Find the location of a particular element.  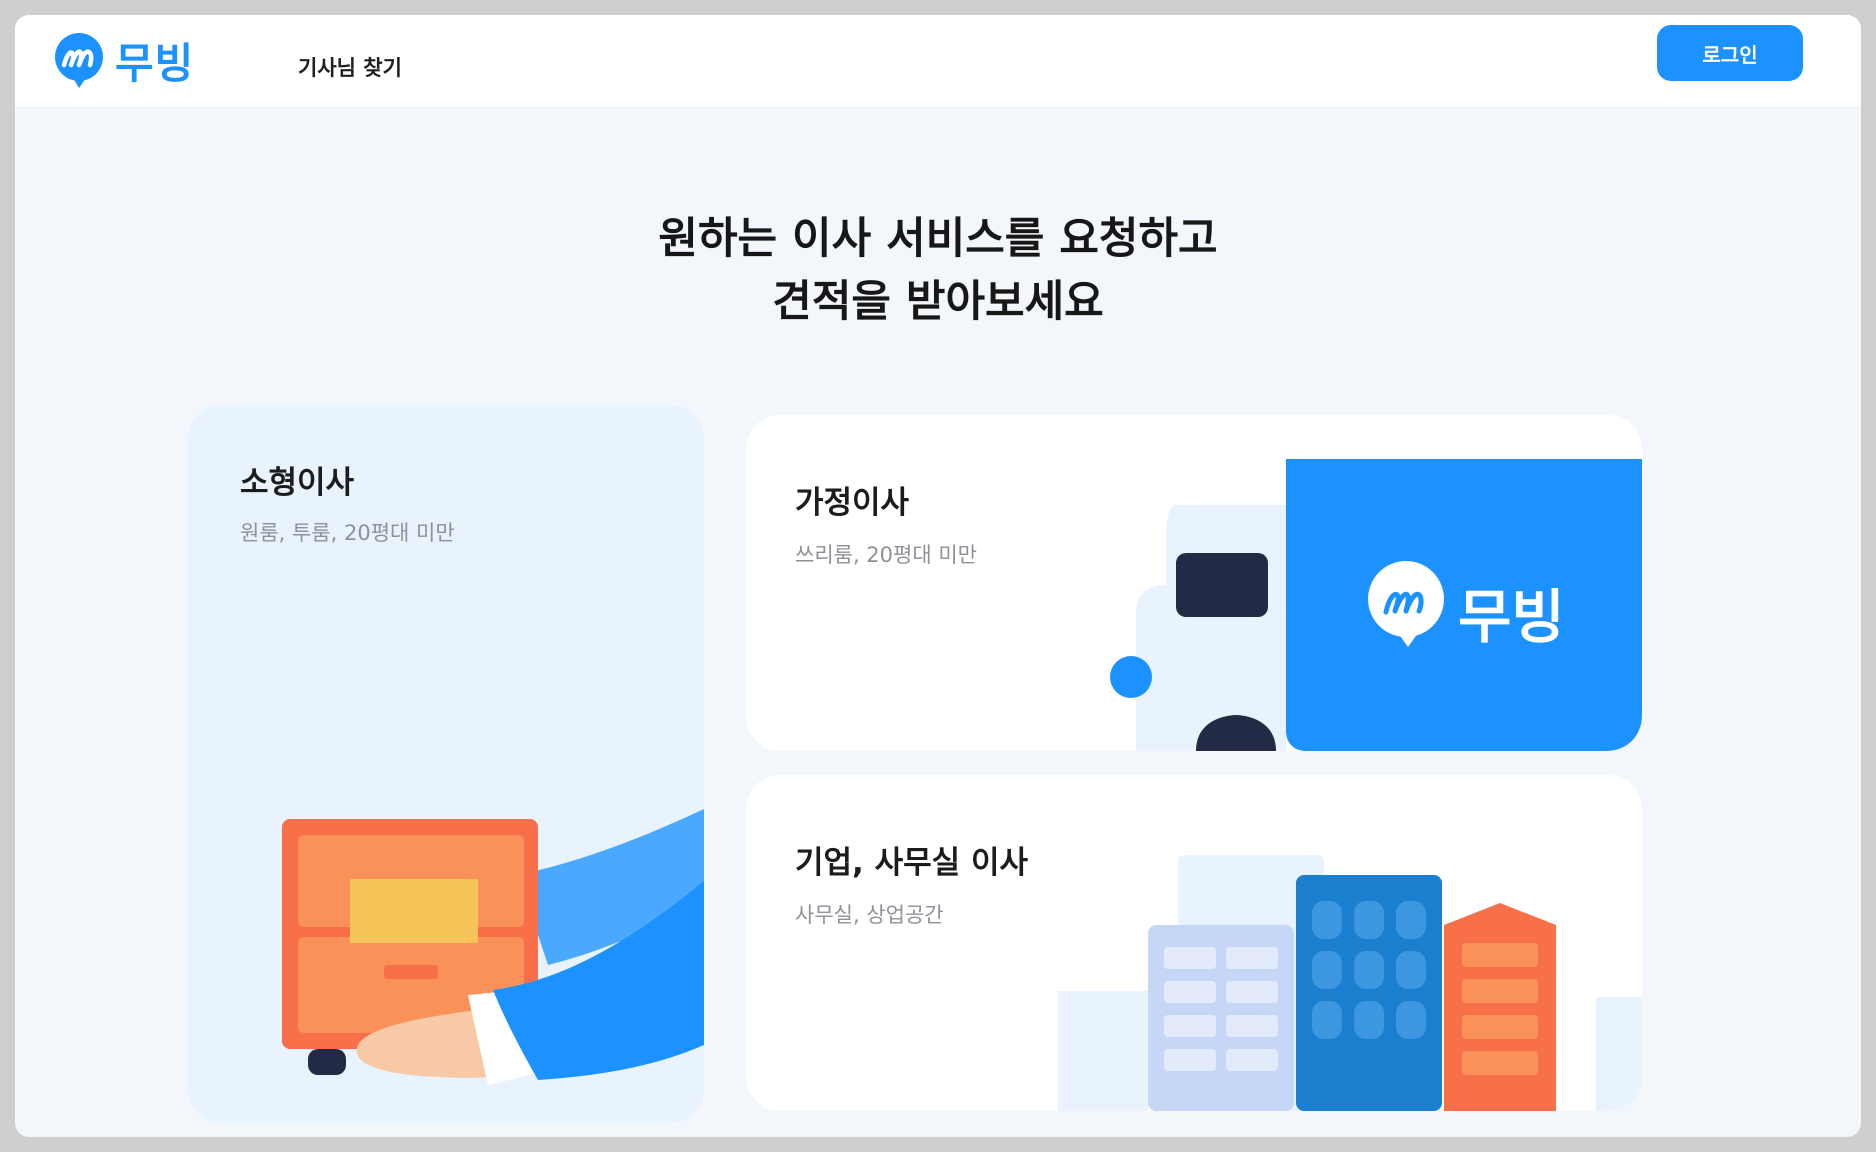

card-subtitle: 원룸, 투룸, 20평대 미만 is located at coordinates (347, 533).